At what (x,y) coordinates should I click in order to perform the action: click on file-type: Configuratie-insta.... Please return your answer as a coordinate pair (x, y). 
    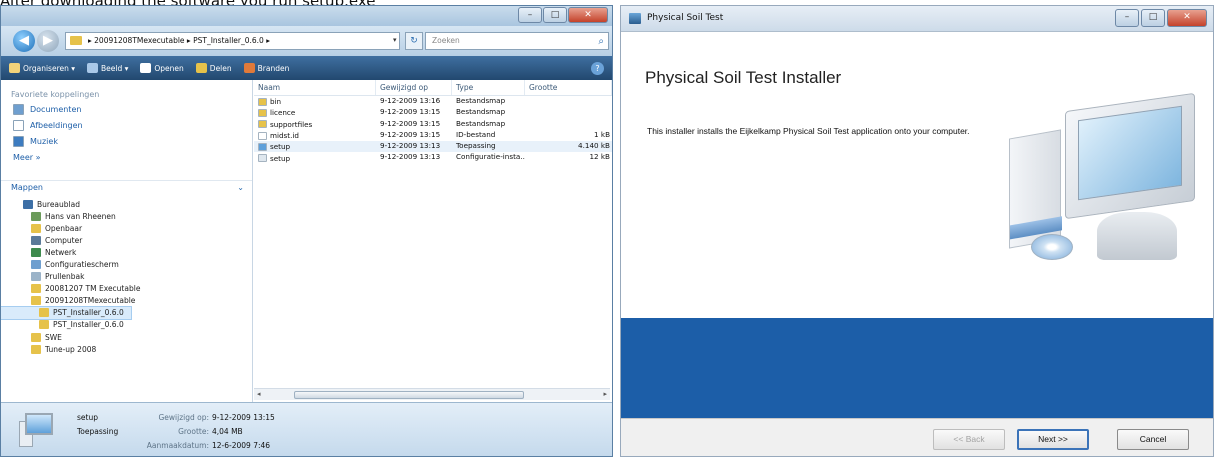
    Looking at the image, I should click on (490, 157).